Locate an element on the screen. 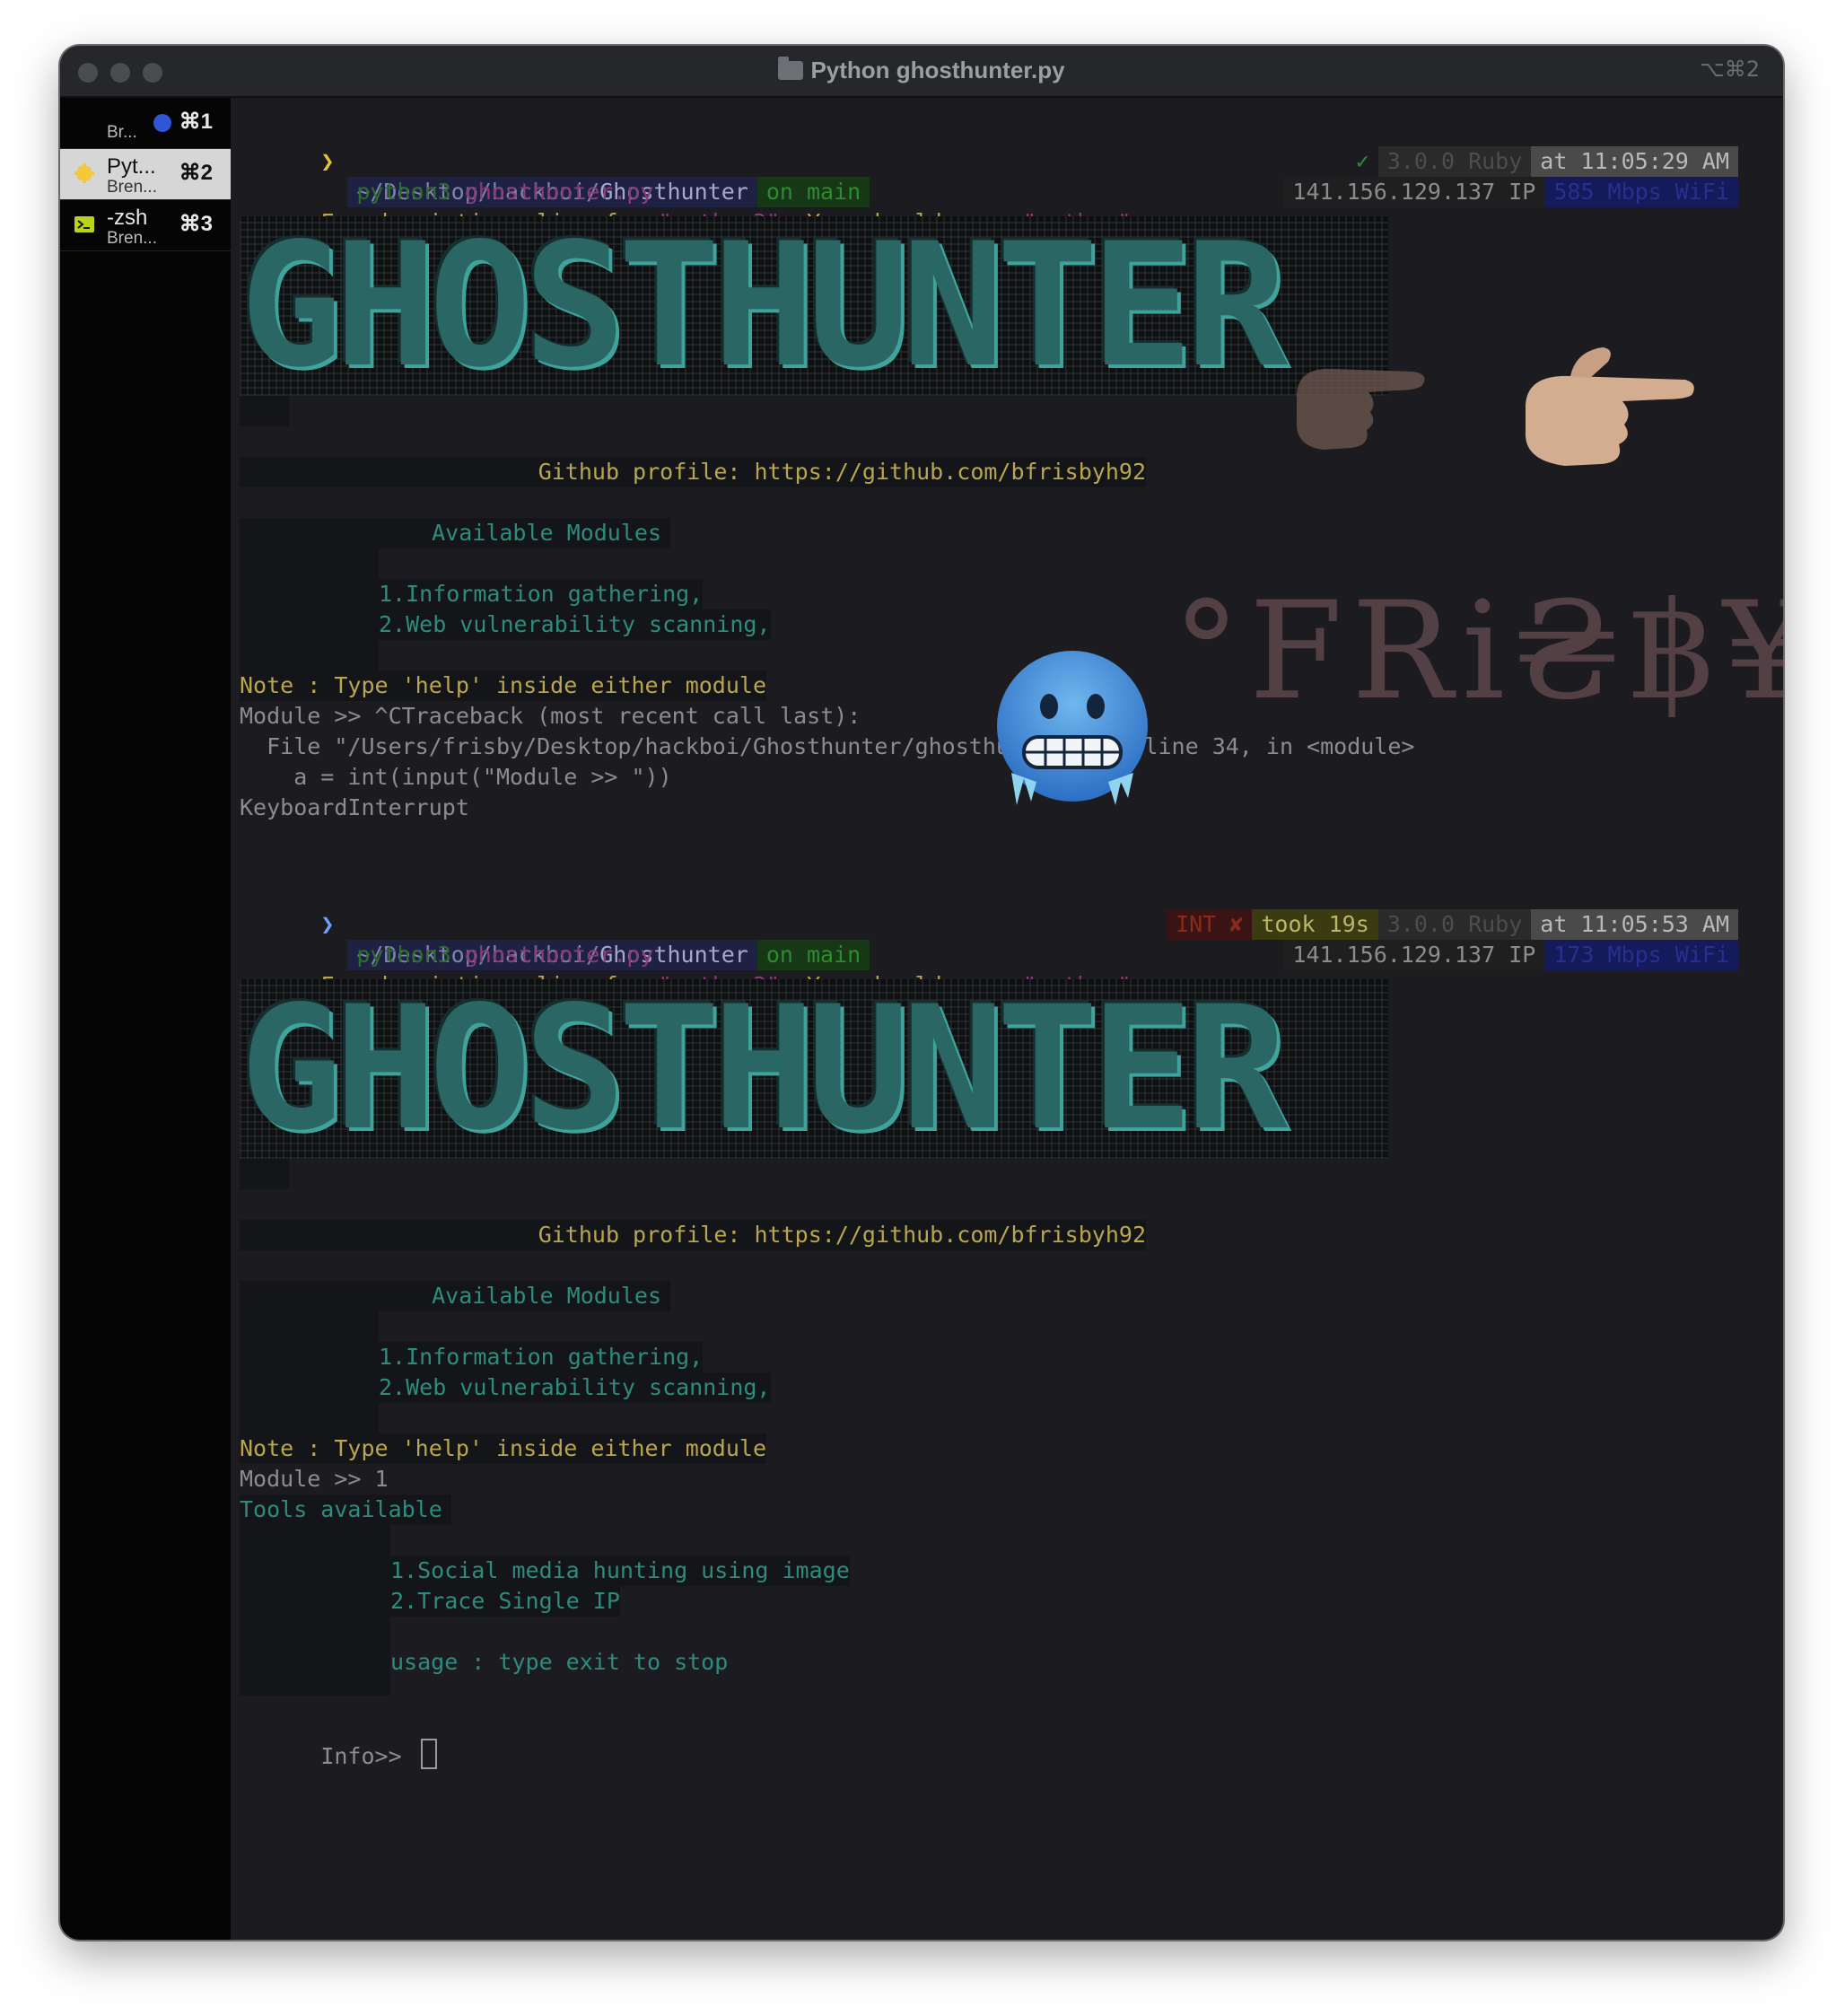 The height and width of the screenshot is (2016, 1845). terminal-icon is located at coordinates (84, 224).